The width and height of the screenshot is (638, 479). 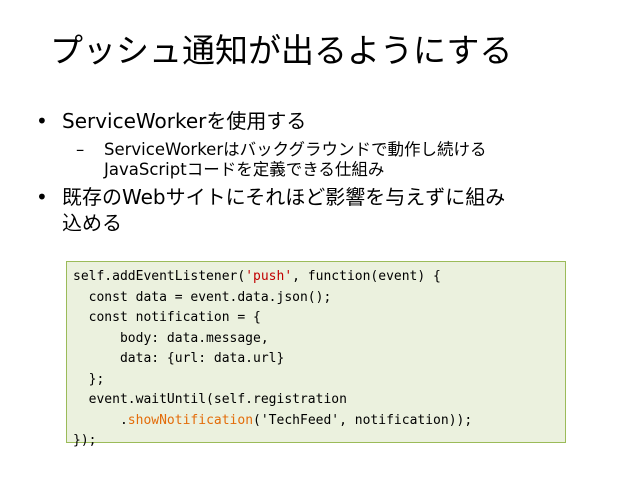 I want to click on bullet-item: • 既存のWebサイトにそれほど影響を与えずに組み 込める, so click(x=326, y=210).